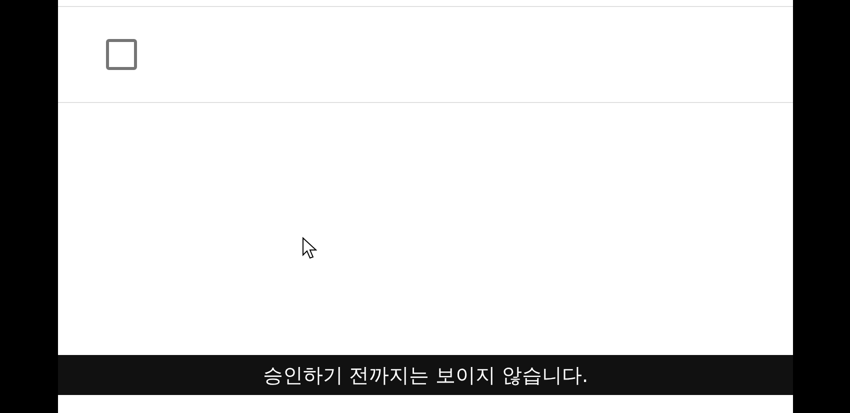 The image size is (850, 413). What do you see at coordinates (425, 375) in the screenshot?
I see `subtitle: 승인하기 전까지는 보이지 않습니다.` at bounding box center [425, 375].